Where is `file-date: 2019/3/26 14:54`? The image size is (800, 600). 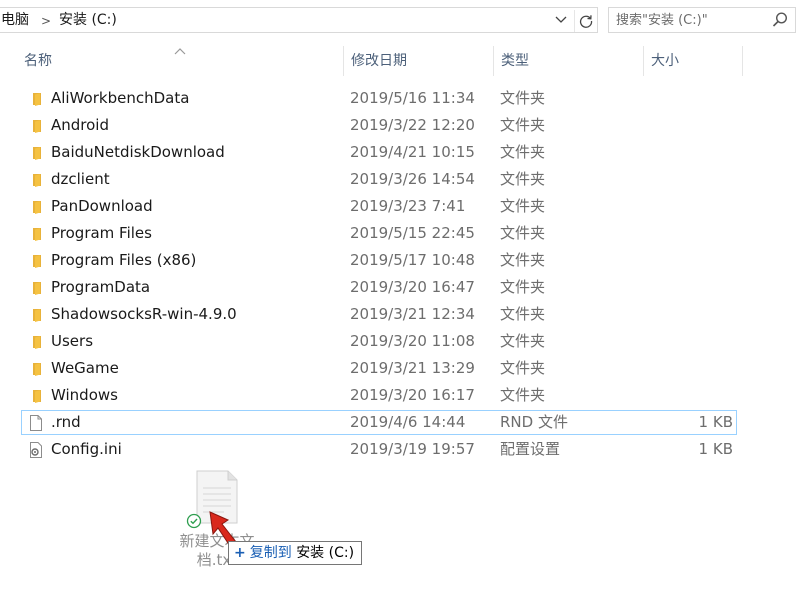 file-date: 2019/3/26 14:54 is located at coordinates (412, 179).